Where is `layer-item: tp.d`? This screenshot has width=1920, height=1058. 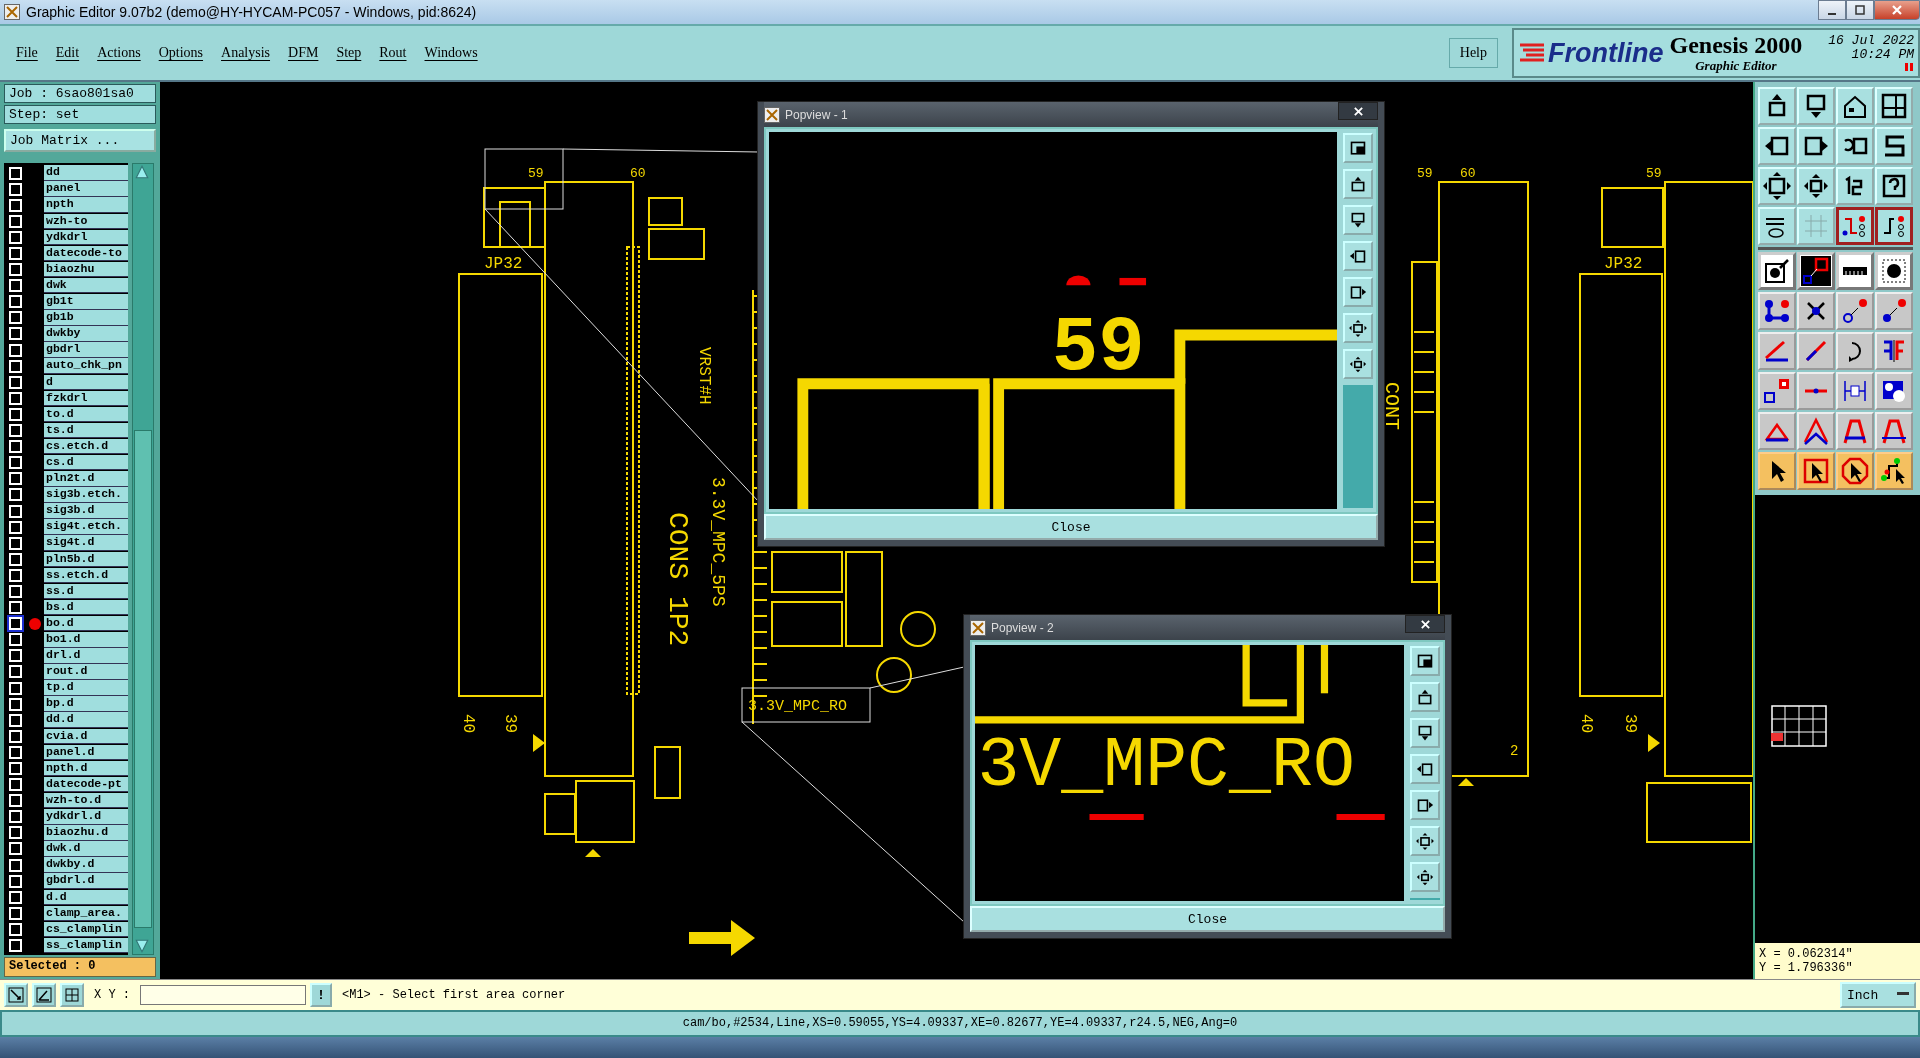
layer-item: tp.d is located at coordinates (86, 688).